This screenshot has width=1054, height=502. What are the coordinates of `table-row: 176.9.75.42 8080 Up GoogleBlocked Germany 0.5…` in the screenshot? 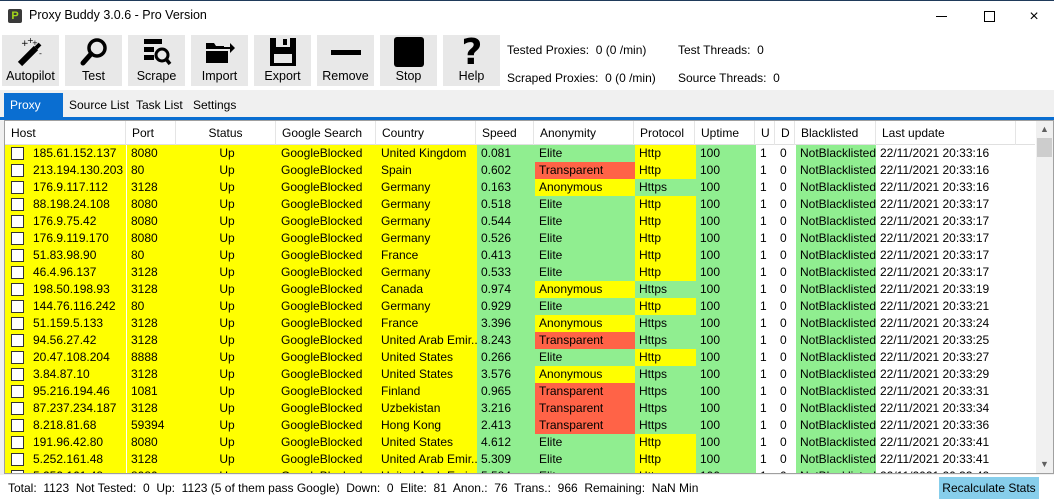 It's located at (520, 221).